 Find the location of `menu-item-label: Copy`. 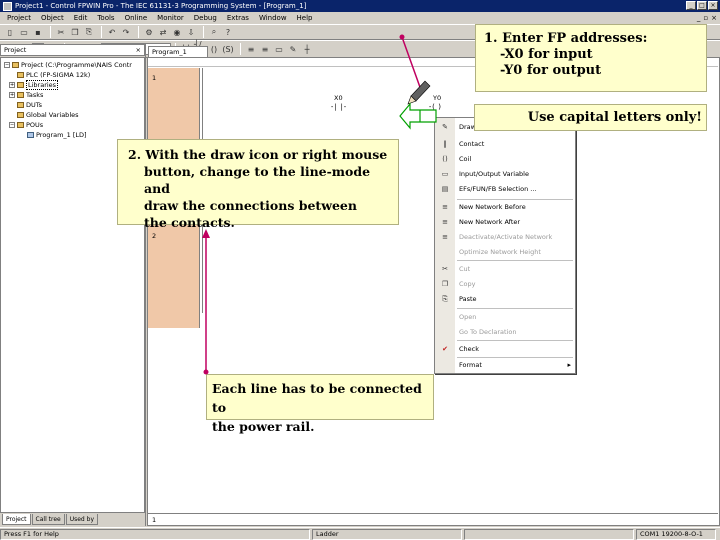

menu-item-label: Copy is located at coordinates (467, 284).